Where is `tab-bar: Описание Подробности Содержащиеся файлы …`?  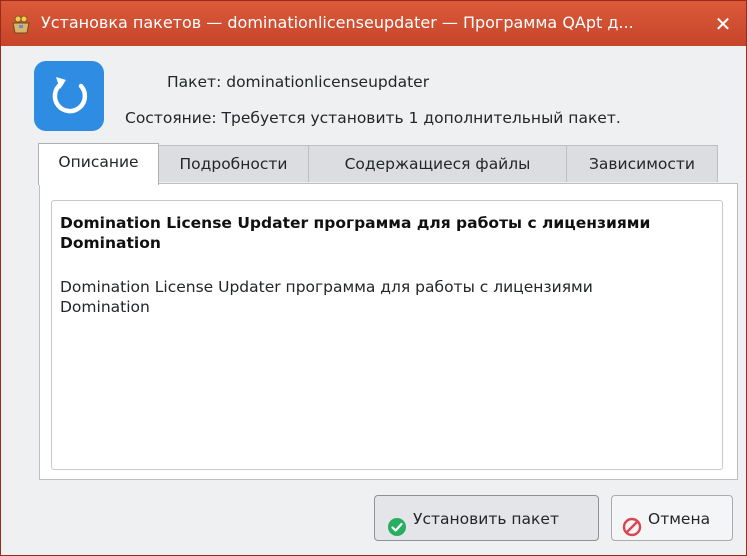 tab-bar: Описание Подробности Содержащиеся файлы … is located at coordinates (378, 164).